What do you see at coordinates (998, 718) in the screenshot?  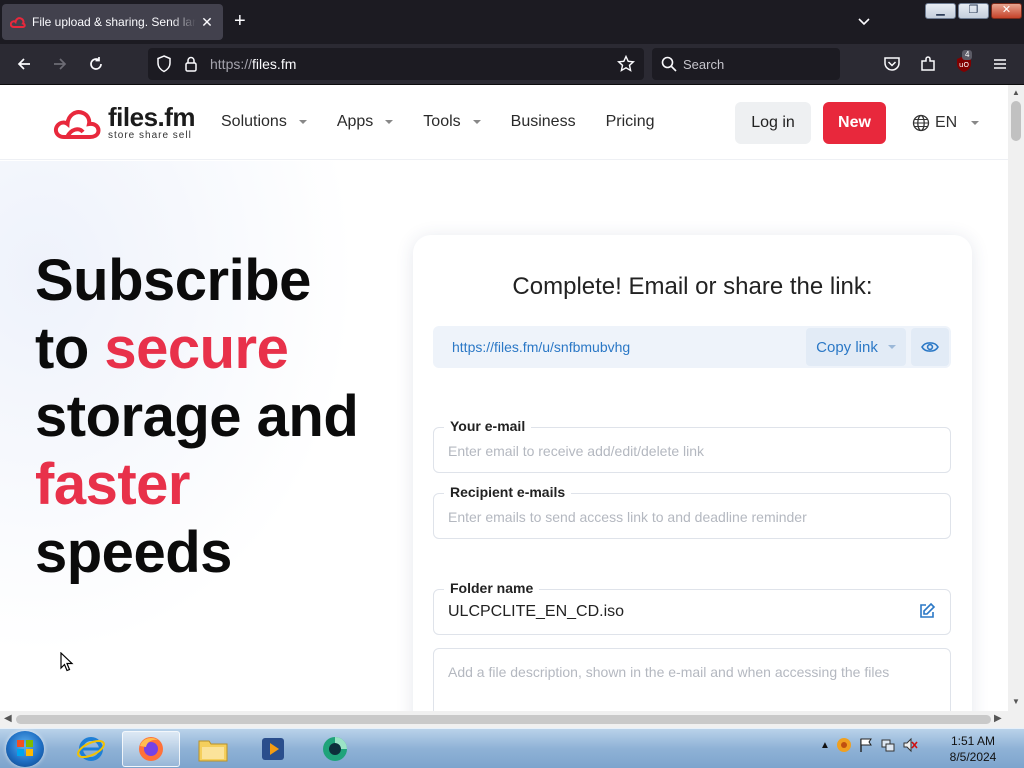 I see `scroll-right-arrow-icon: ▶` at bounding box center [998, 718].